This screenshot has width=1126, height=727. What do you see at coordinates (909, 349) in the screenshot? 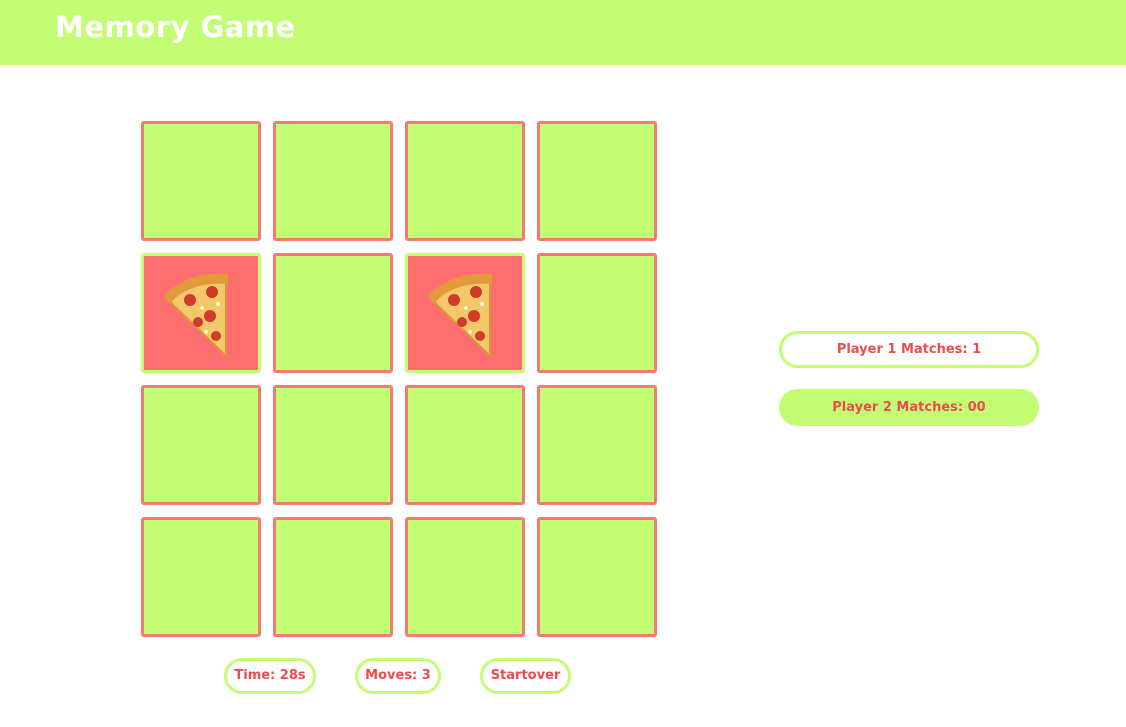
I see `player-1-score: Player 1 Matches: 1` at bounding box center [909, 349].